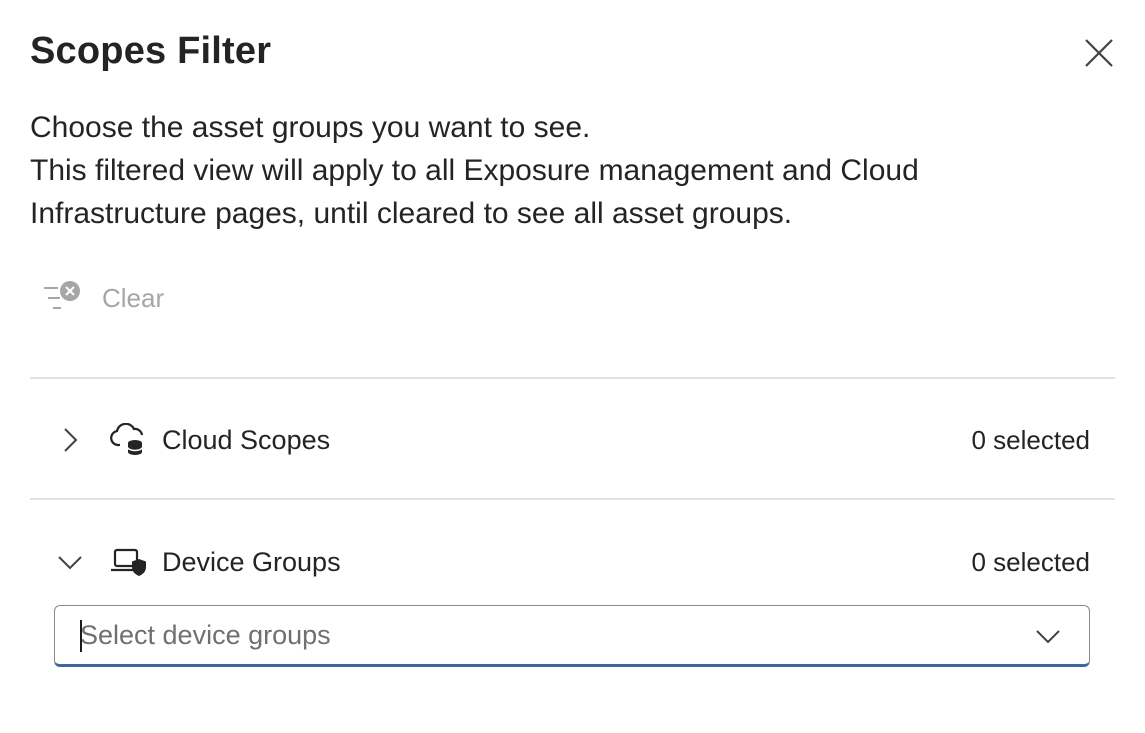  What do you see at coordinates (70, 440) in the screenshot?
I see `chevron-right-icon` at bounding box center [70, 440].